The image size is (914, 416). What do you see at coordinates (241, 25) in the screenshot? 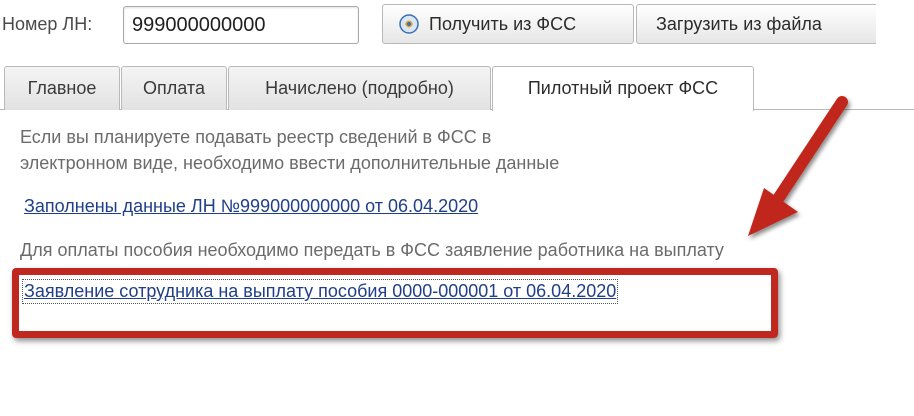
I see `ln-number-input: 999000000000` at bounding box center [241, 25].